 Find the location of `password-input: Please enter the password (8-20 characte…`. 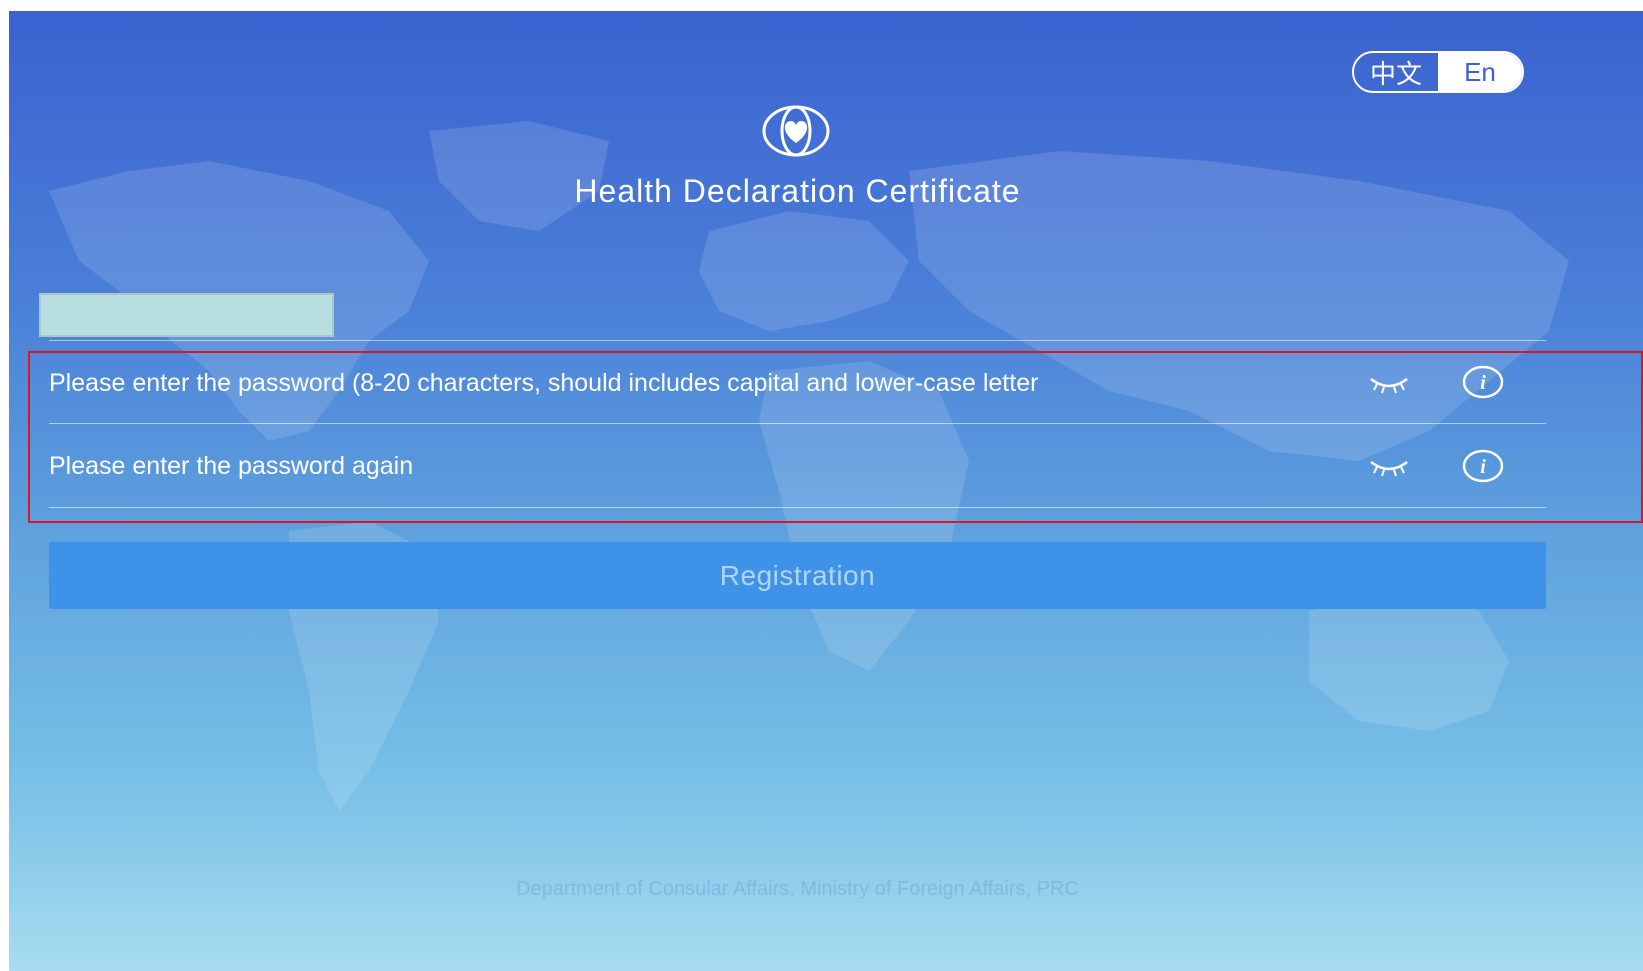

password-input: Please enter the password (8-20 characte… is located at coordinates (797, 383).